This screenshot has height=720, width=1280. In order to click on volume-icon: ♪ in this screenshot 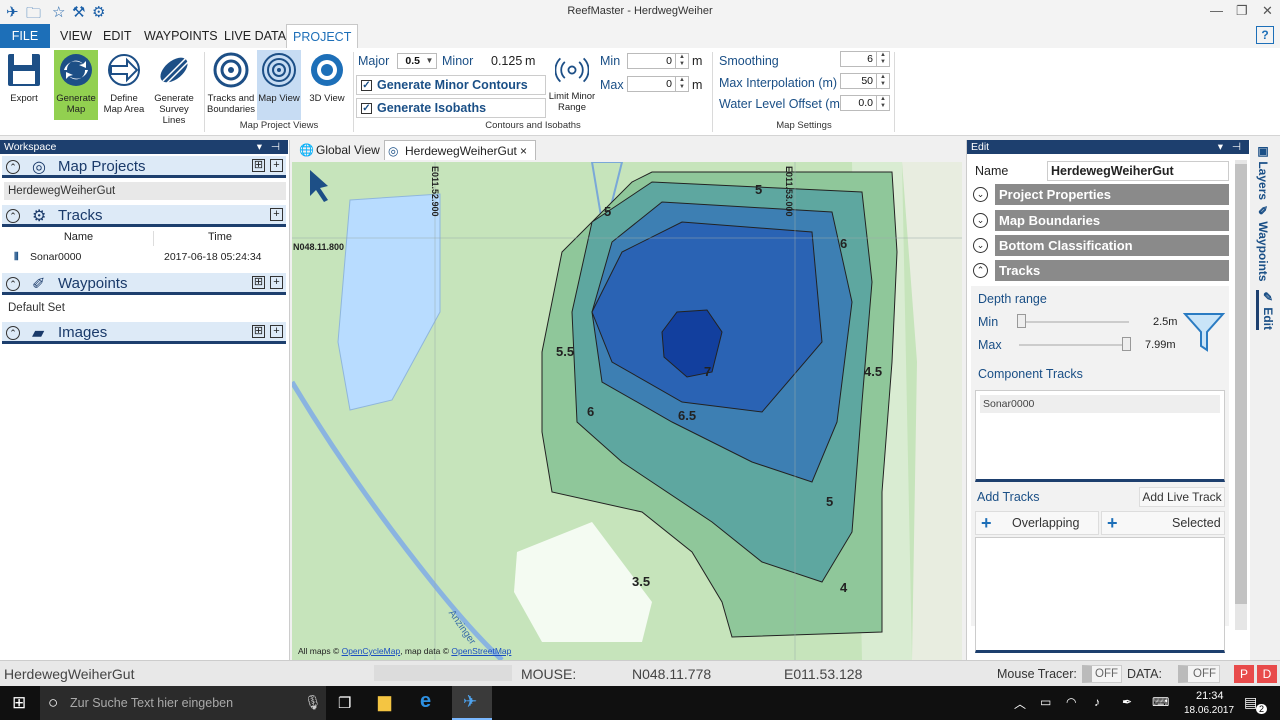, I will do `click(1097, 702)`.